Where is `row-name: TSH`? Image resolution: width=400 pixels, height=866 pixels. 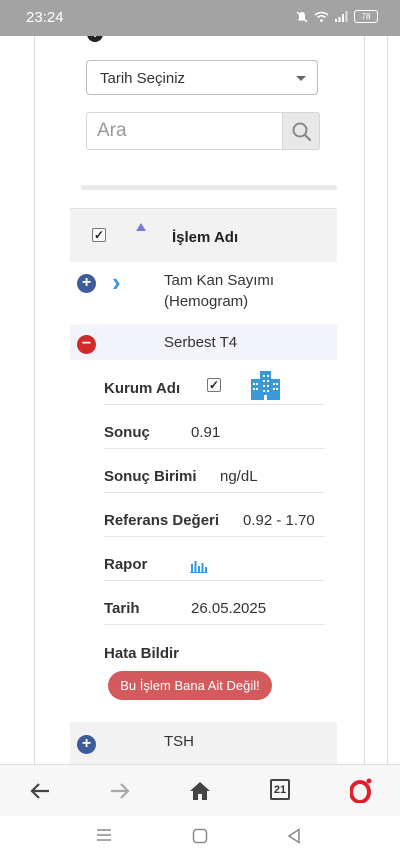 row-name: TSH is located at coordinates (179, 741).